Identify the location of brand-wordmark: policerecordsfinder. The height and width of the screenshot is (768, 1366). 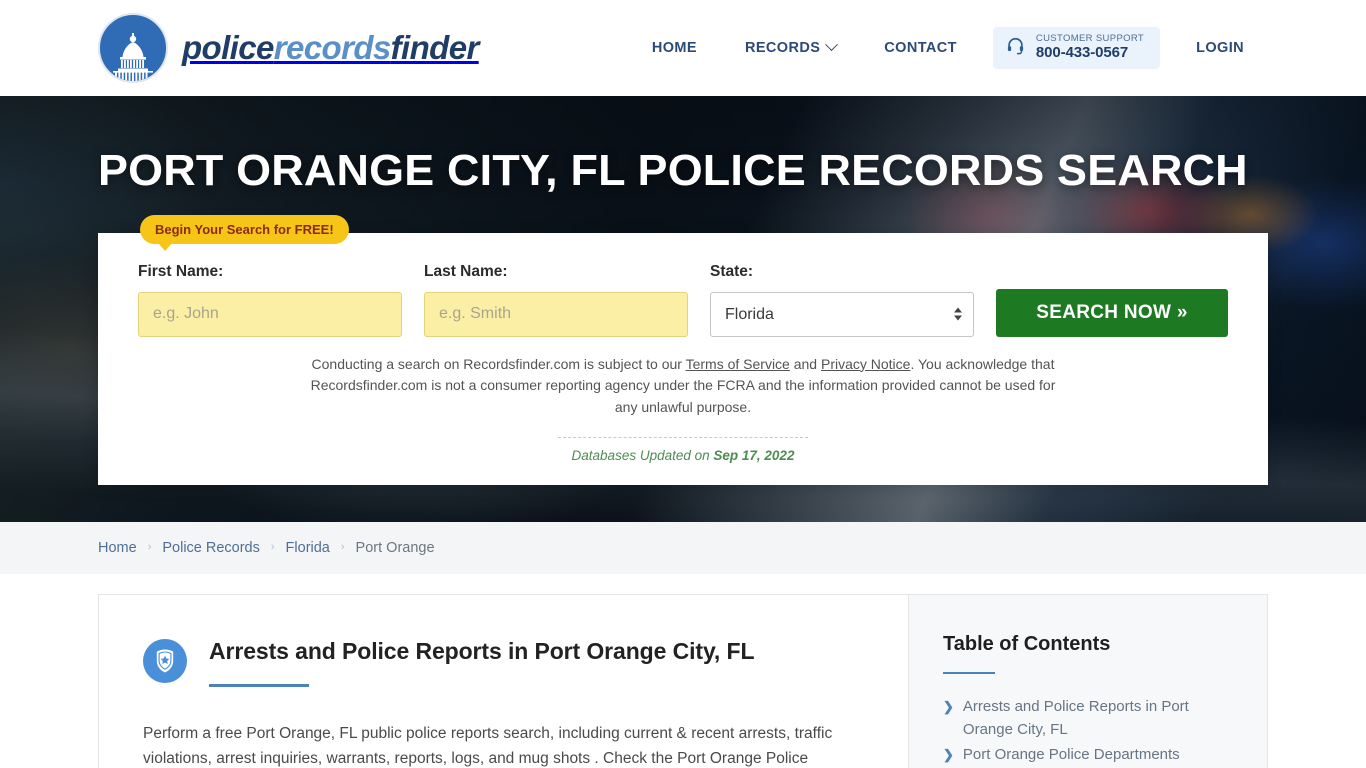
(330, 48).